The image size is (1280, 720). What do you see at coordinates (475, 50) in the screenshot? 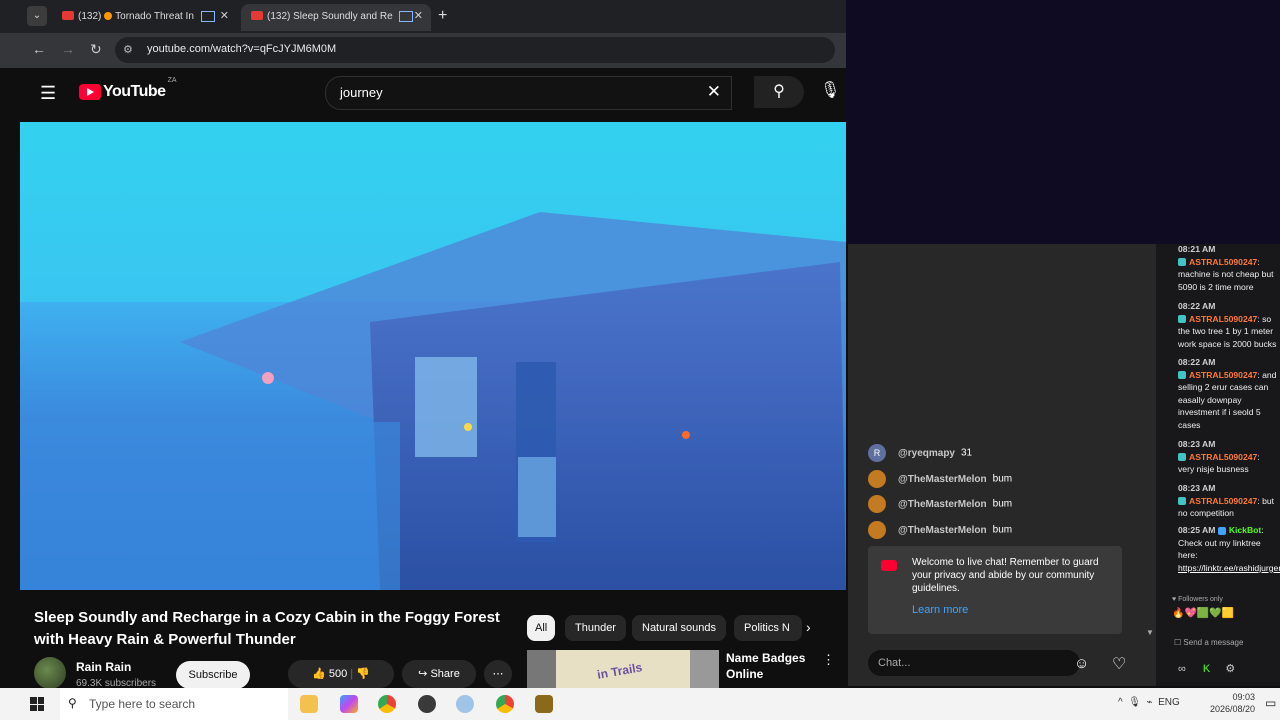
I see `url-field: ⚙ youtube.com/watch?v=qFcJYJM6M0M` at bounding box center [475, 50].